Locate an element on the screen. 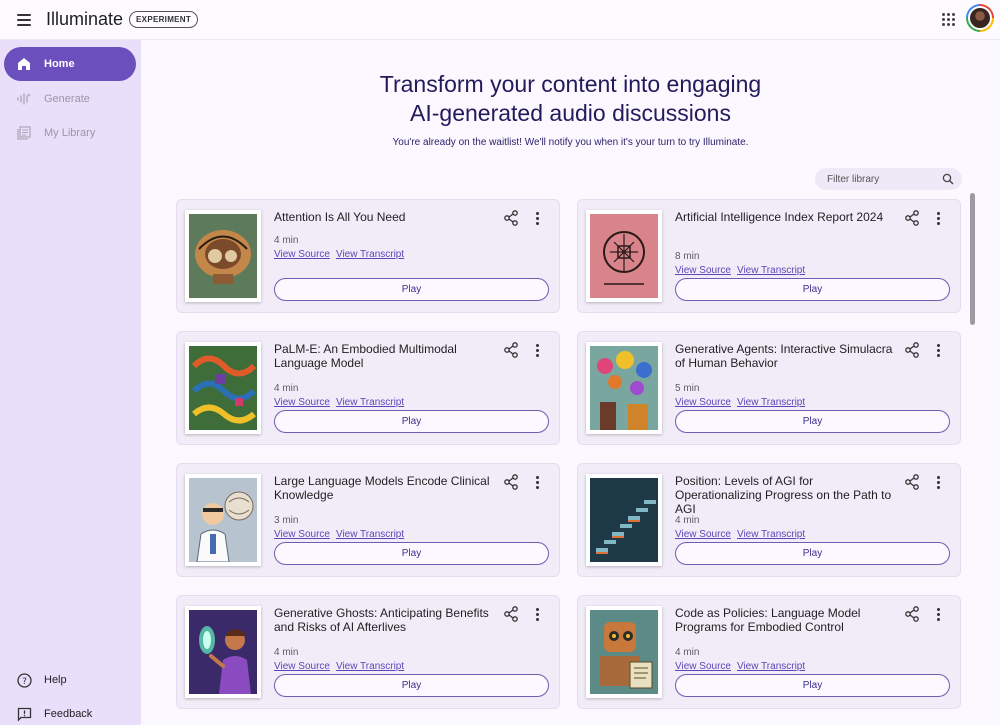  app-title: Illuminate is located at coordinates (85, 19).